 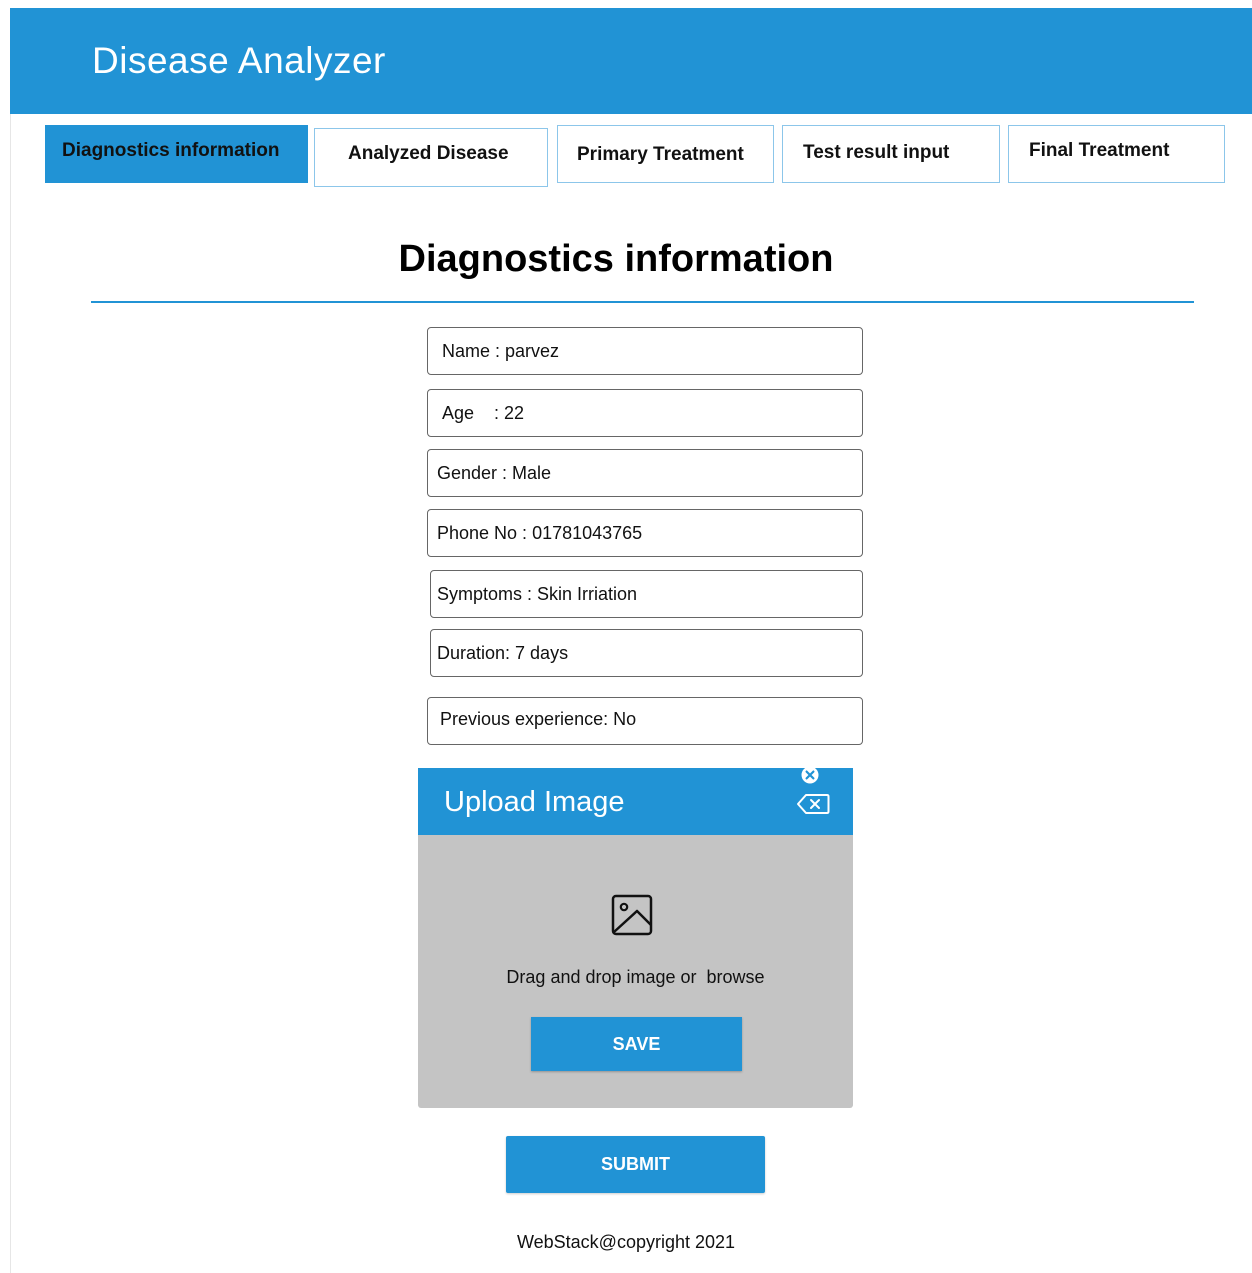 What do you see at coordinates (635, 977) in the screenshot?
I see `drag-drop-text: Drag and drop image or browse` at bounding box center [635, 977].